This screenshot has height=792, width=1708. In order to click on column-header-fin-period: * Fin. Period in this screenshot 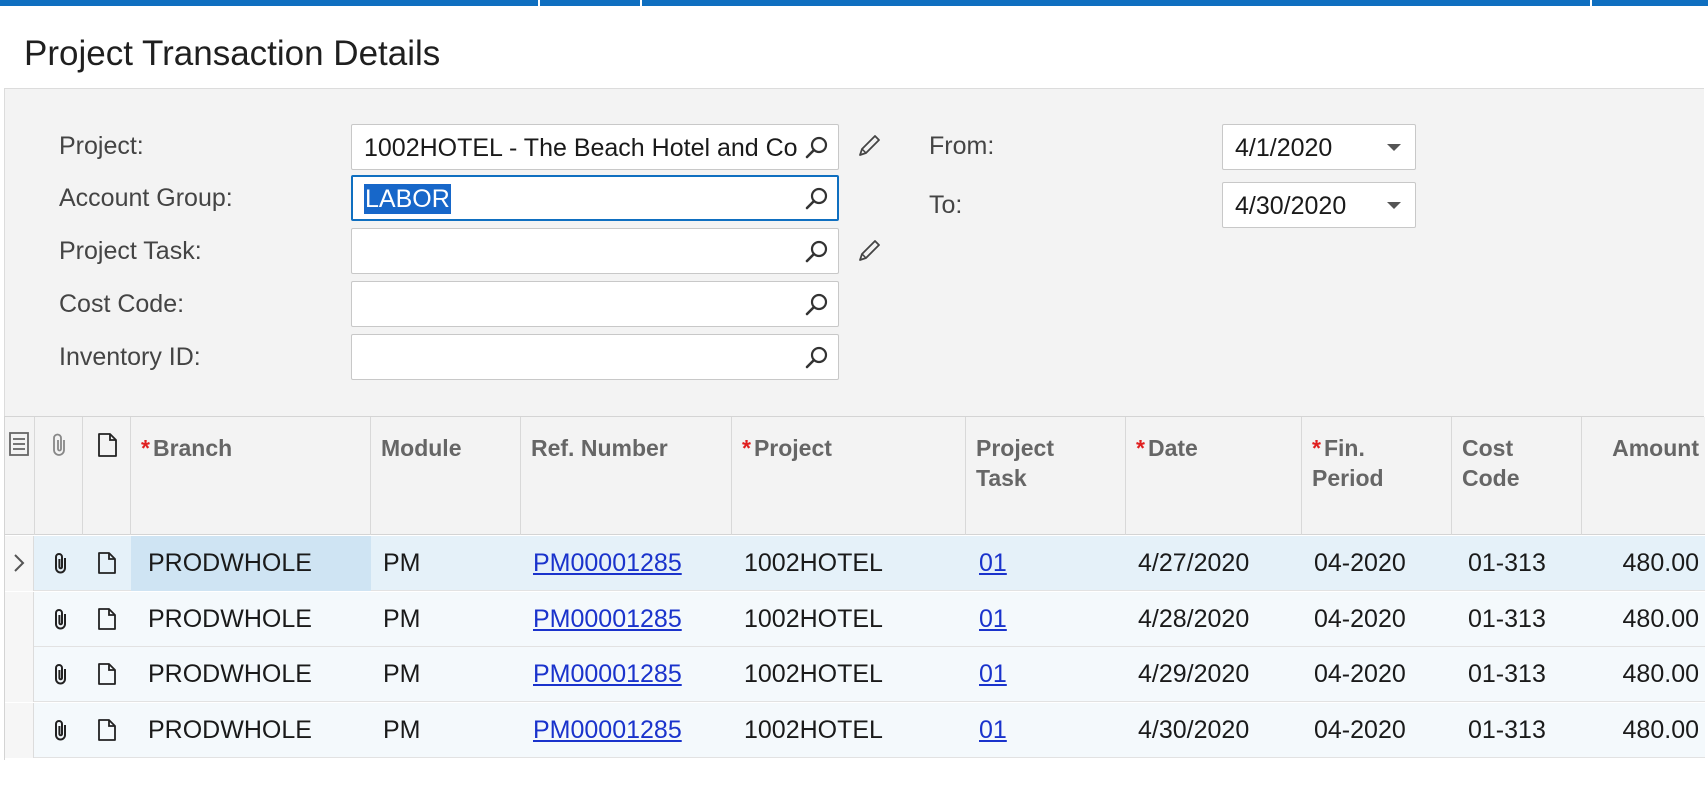, I will do `click(1377, 476)`.